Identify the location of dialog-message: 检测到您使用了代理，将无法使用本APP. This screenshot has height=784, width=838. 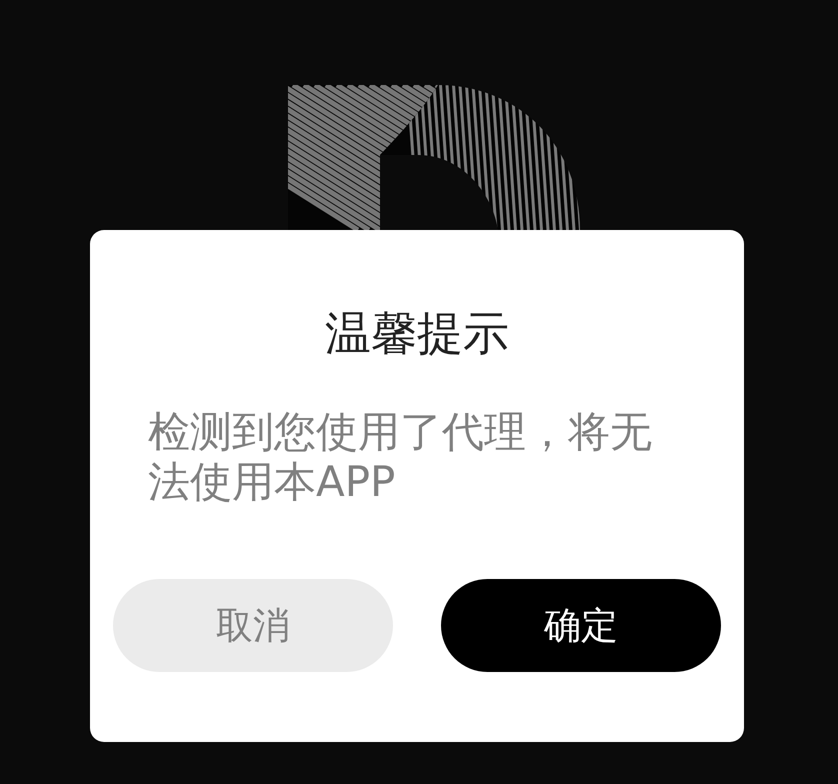
(400, 457).